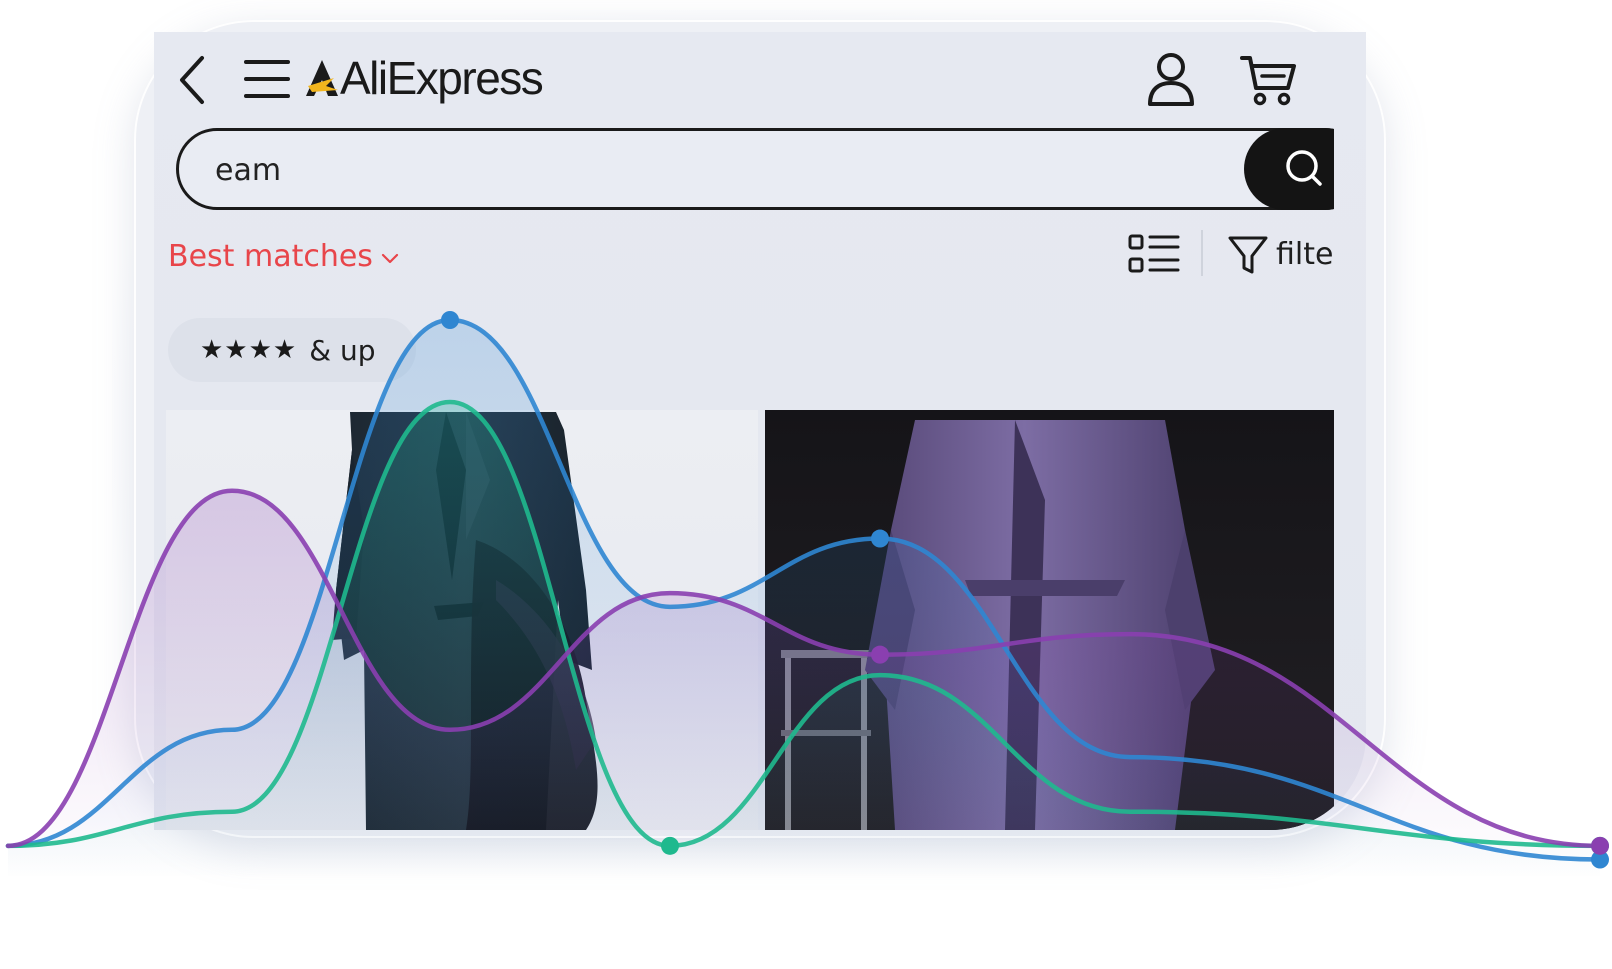 This screenshot has height=969, width=1612. What do you see at coordinates (342, 350) in the screenshot?
I see `rating-label: & up` at bounding box center [342, 350].